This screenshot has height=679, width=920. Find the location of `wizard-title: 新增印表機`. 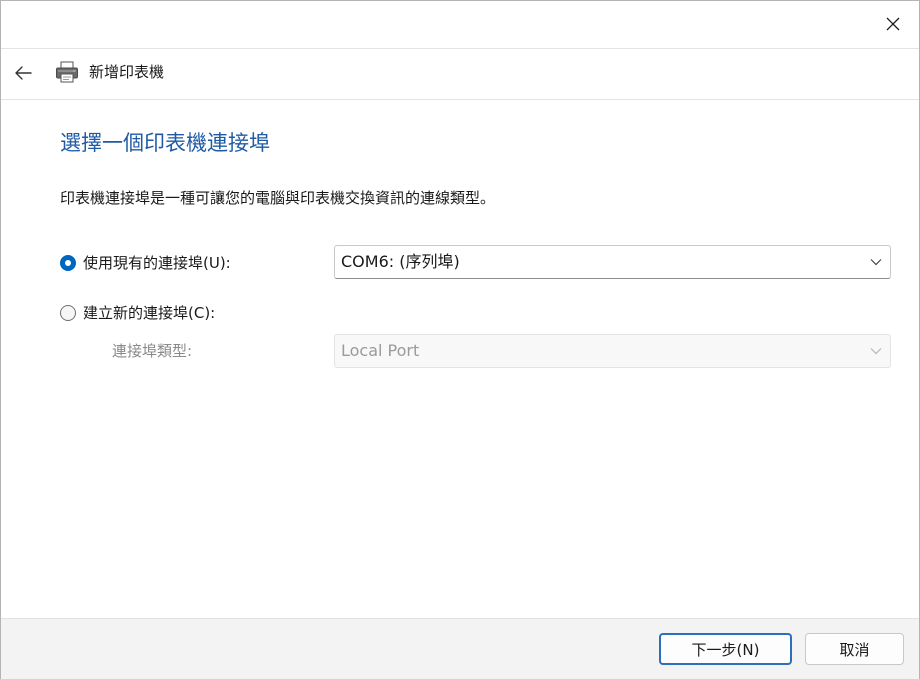

wizard-title: 新增印表機 is located at coordinates (127, 72).